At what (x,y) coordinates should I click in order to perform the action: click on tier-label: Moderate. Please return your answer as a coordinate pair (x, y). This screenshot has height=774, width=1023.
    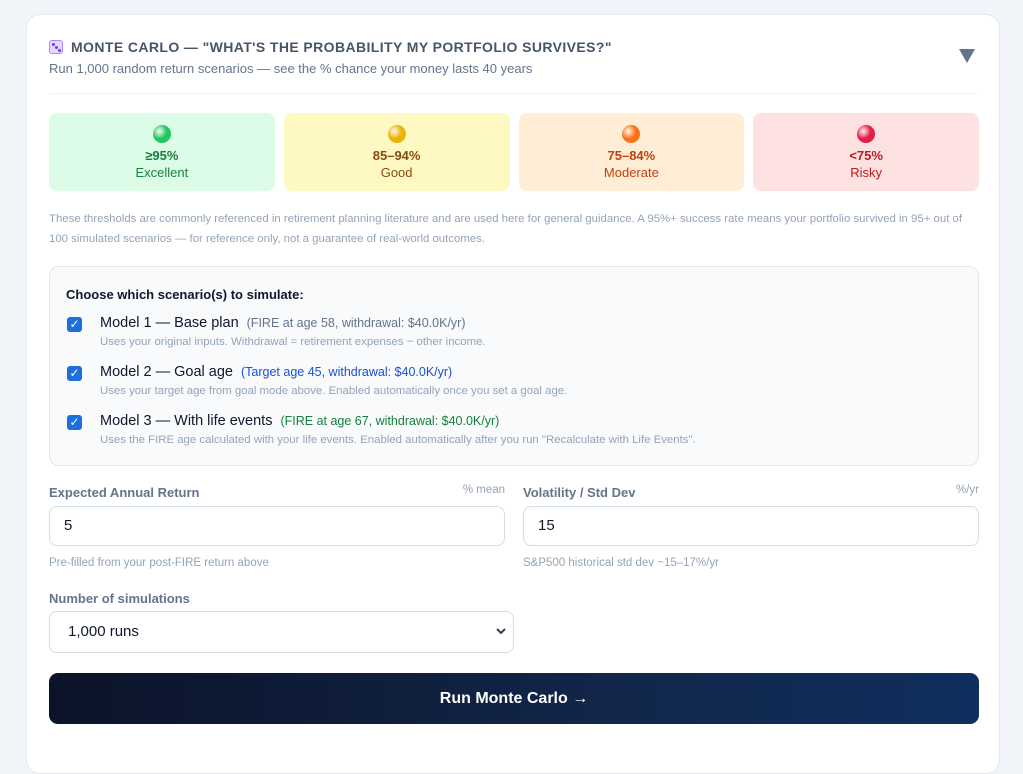
    Looking at the image, I should click on (631, 172).